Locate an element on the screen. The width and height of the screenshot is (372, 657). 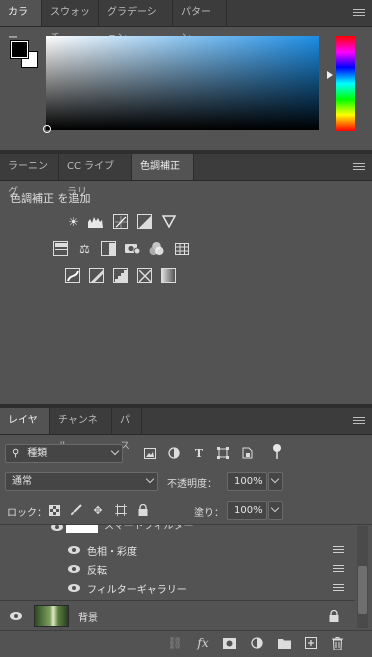
tab-layers: レイヤー is located at coordinates (25, 430).